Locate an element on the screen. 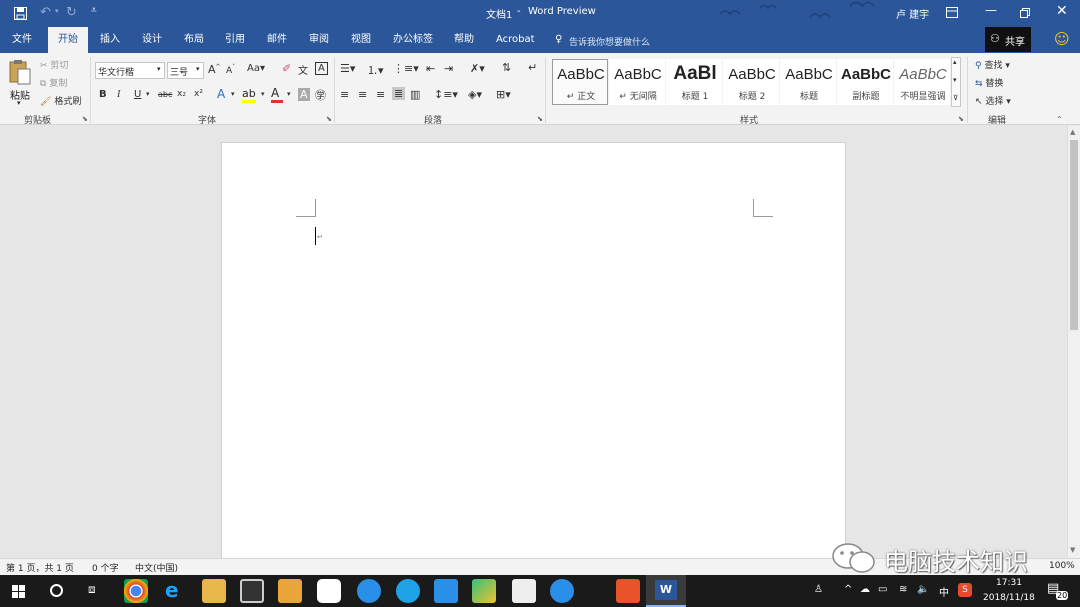 The width and height of the screenshot is (1080, 607). copy-button: ⧉ 复制 is located at coordinates (53, 82).